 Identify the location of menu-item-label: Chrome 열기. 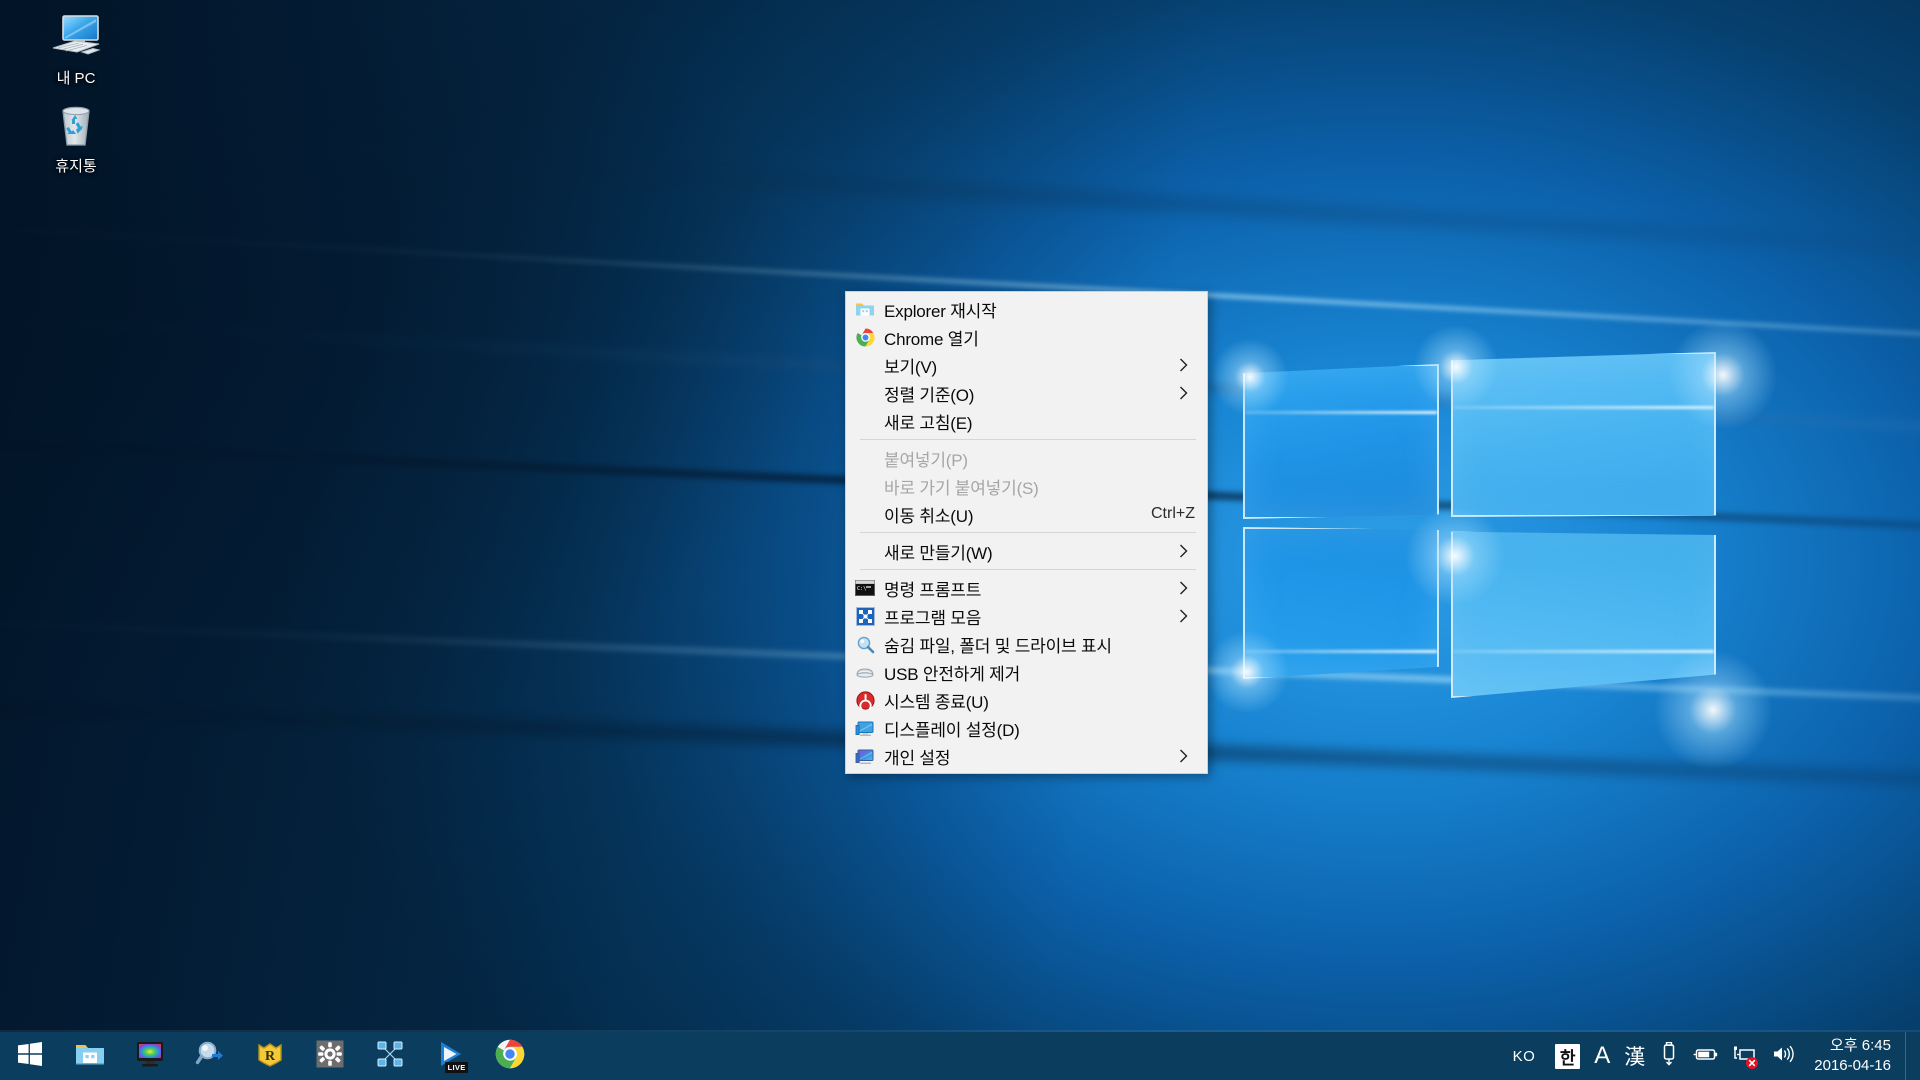
(931, 339).